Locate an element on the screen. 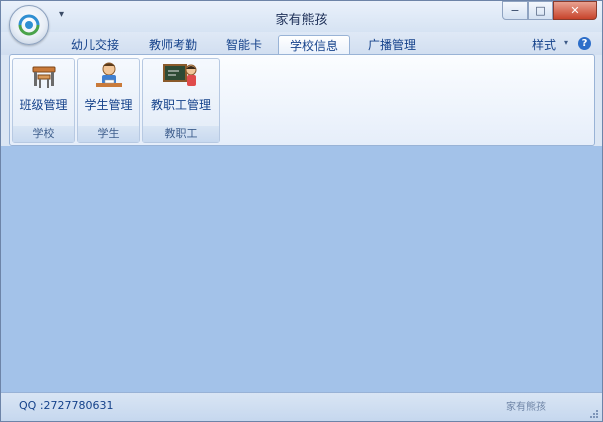  classroom-desk-icon is located at coordinates (43, 77).